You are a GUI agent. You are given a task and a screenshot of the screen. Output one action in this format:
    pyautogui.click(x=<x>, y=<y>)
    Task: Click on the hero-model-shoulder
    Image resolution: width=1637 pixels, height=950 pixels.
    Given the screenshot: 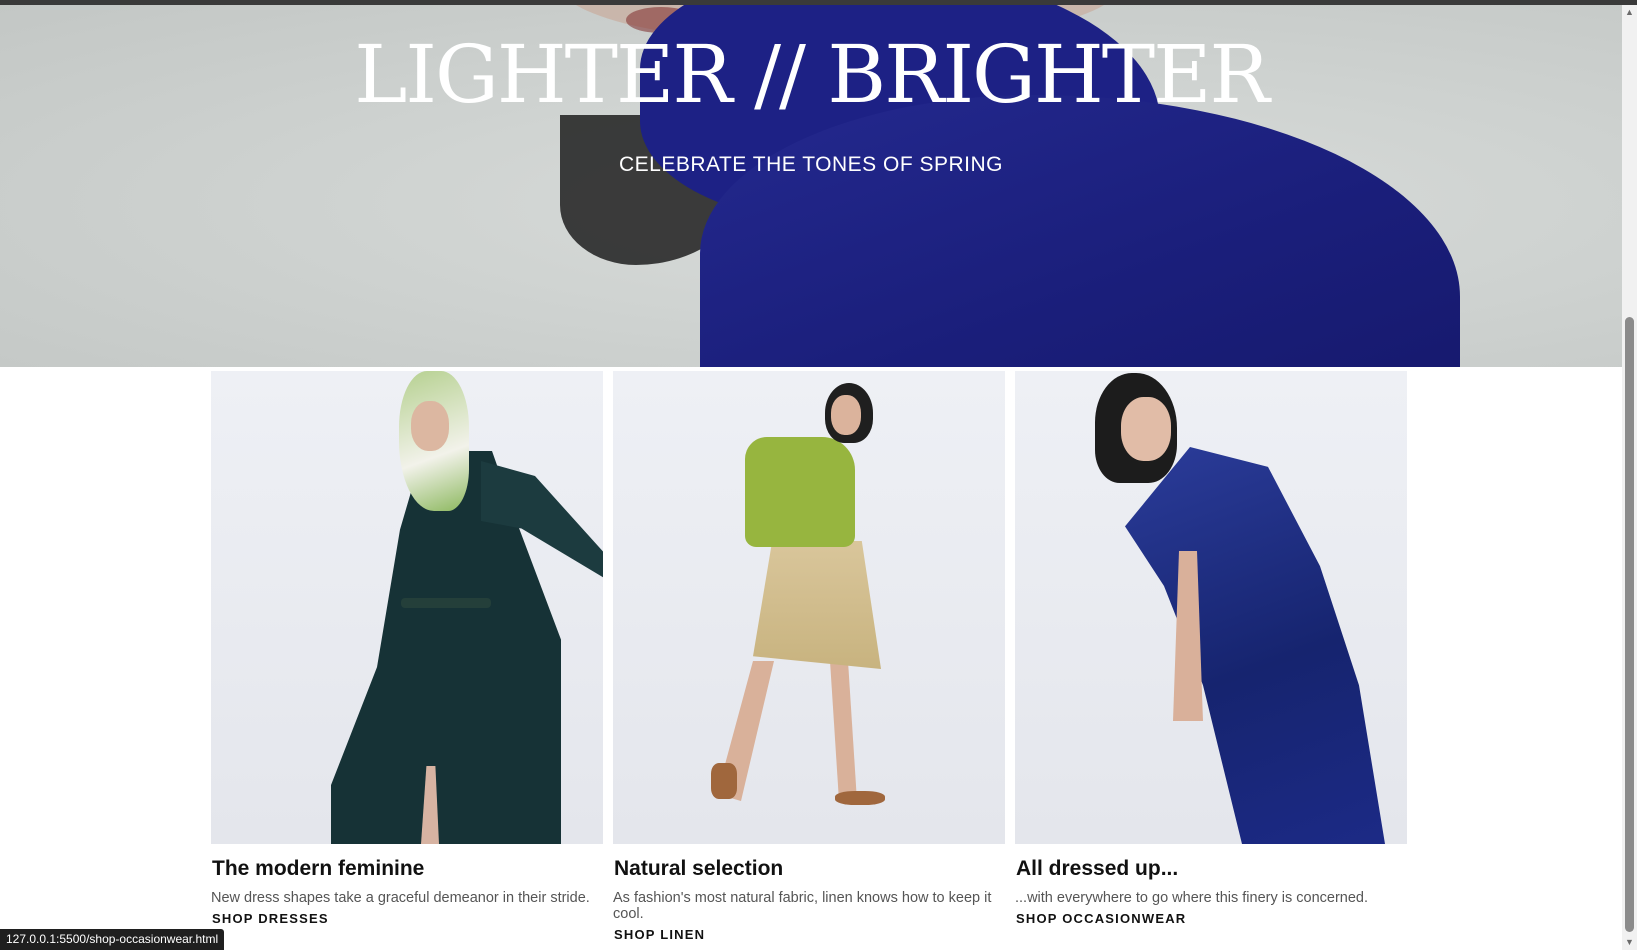 What is the action you would take?
    pyautogui.click(x=1080, y=231)
    